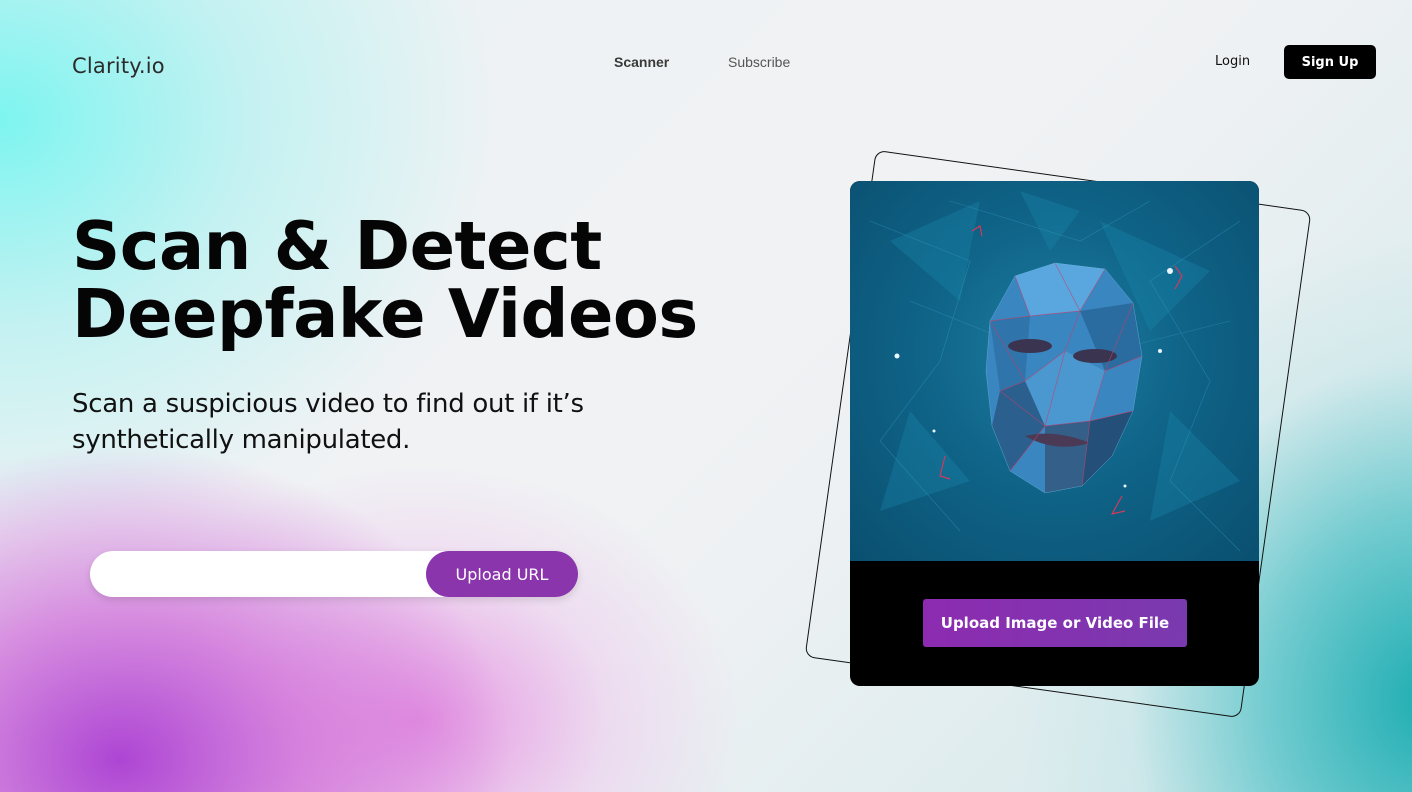 The width and height of the screenshot is (1412, 792). Describe the element at coordinates (264, 574) in the screenshot. I see `url-input` at that location.